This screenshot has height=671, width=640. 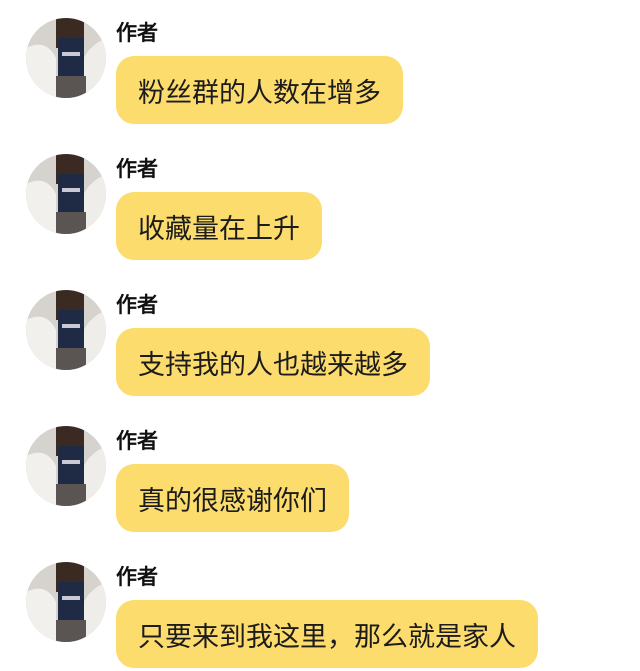 I want to click on message-bubble: 真的很感谢你们, so click(x=232, y=498).